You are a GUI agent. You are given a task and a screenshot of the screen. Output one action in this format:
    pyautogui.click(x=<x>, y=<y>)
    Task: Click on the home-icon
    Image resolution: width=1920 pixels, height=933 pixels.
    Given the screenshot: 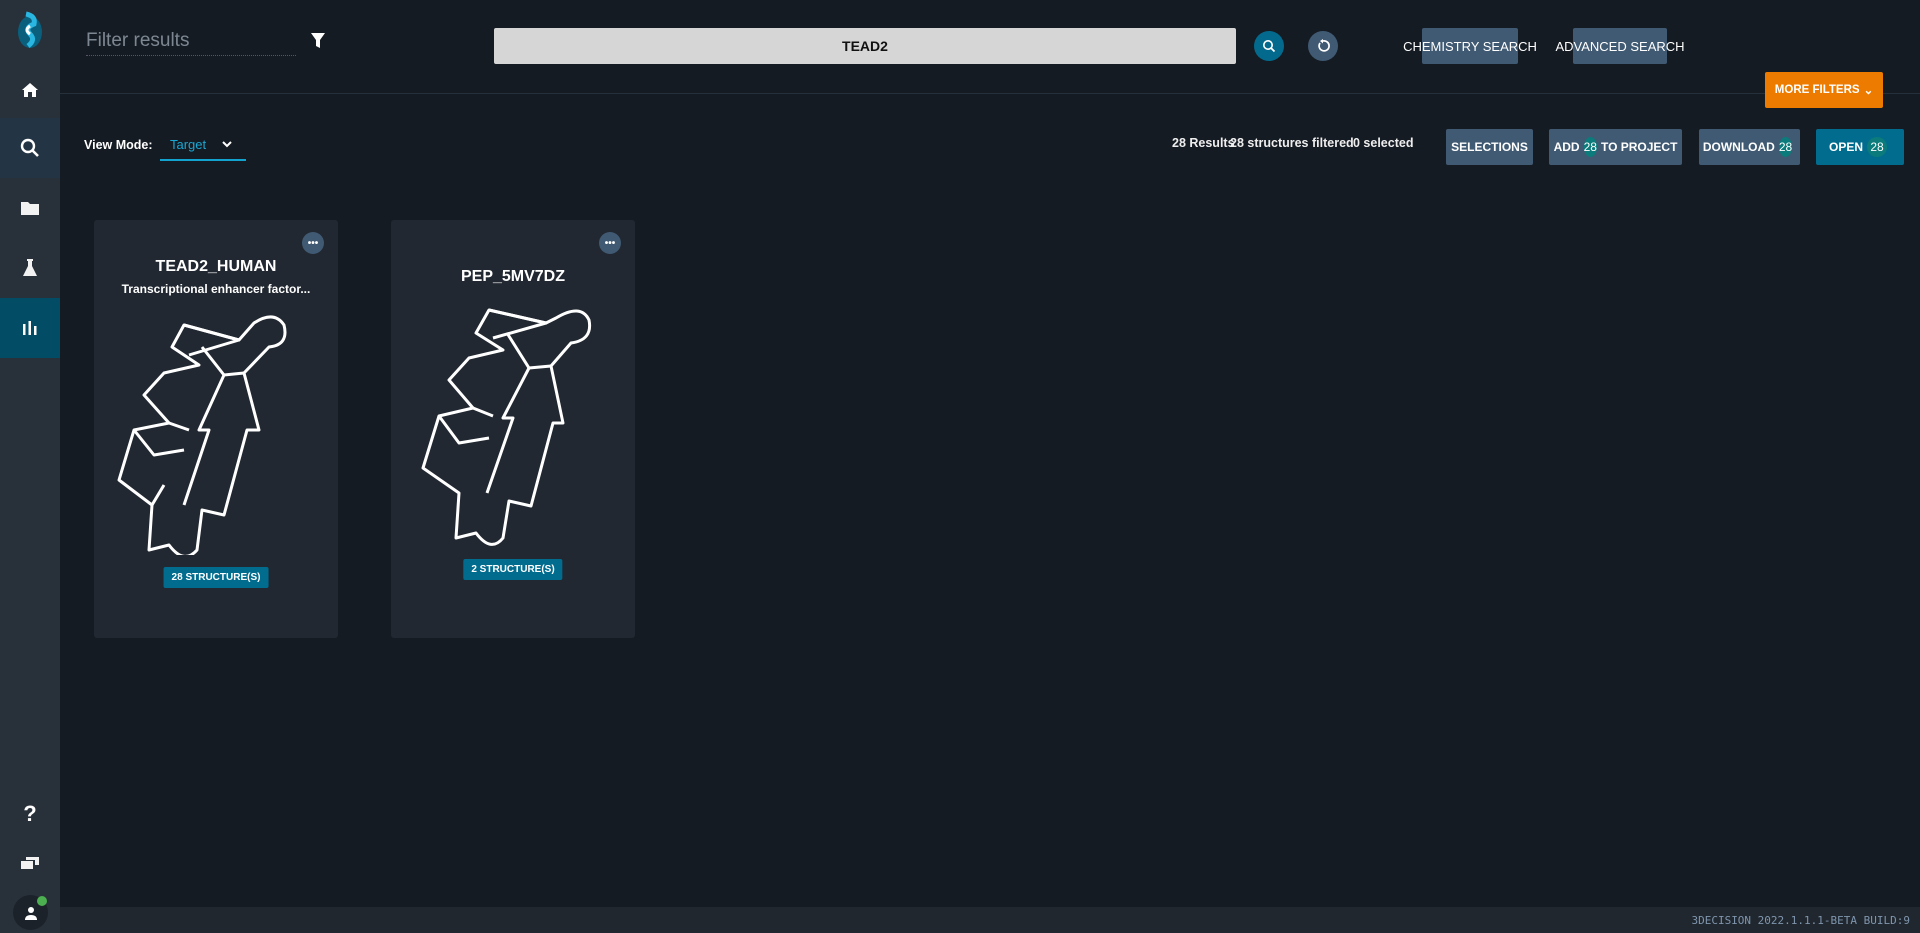 What is the action you would take?
    pyautogui.click(x=30, y=90)
    